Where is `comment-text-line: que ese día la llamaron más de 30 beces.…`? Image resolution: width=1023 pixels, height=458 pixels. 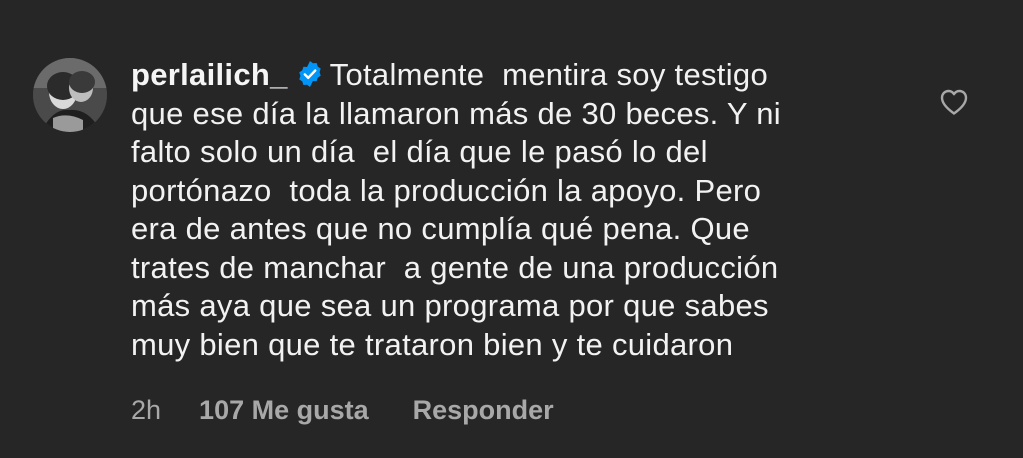
comment-text-line: que ese día la llamaron más de 30 beces.… is located at coordinates (456, 113).